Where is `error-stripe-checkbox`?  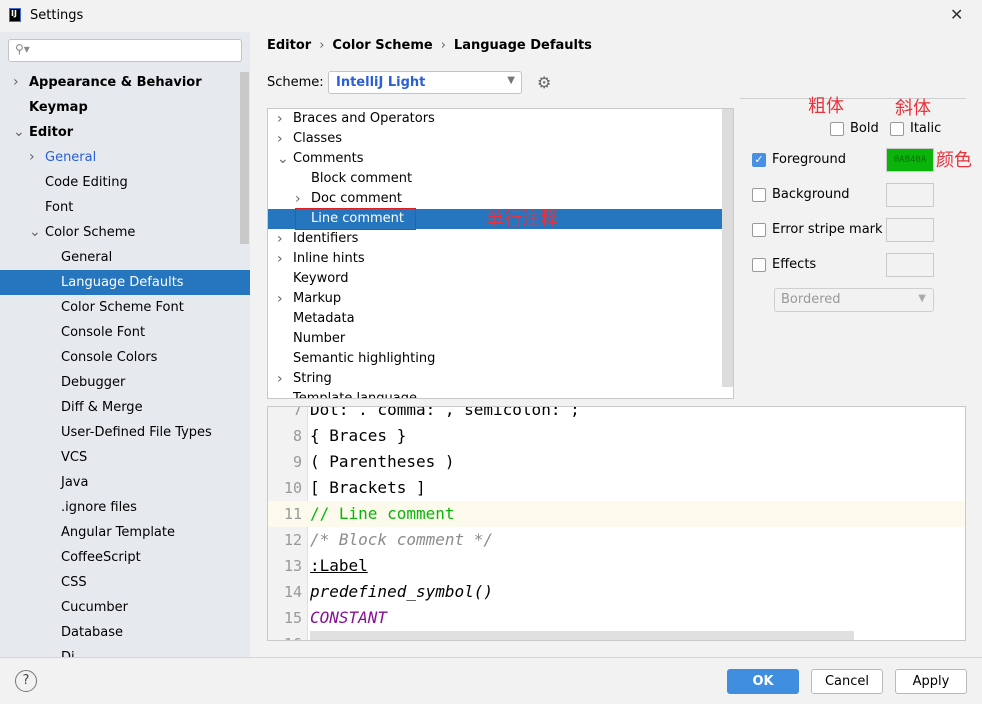
error-stripe-checkbox is located at coordinates (759, 230).